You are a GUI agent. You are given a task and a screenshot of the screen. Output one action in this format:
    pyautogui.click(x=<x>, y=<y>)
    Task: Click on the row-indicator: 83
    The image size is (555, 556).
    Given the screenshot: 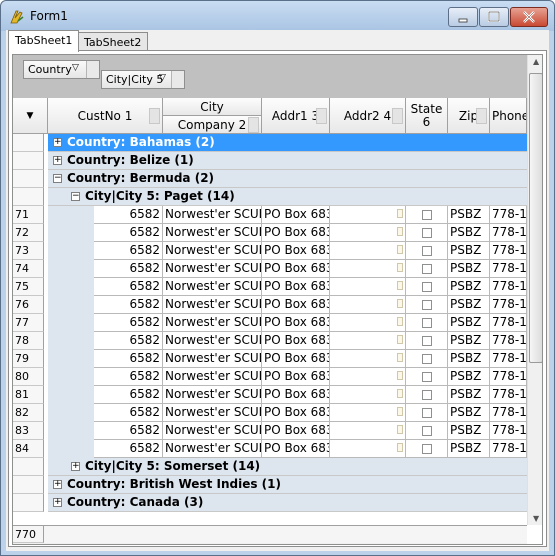 What is the action you would take?
    pyautogui.click(x=28, y=431)
    